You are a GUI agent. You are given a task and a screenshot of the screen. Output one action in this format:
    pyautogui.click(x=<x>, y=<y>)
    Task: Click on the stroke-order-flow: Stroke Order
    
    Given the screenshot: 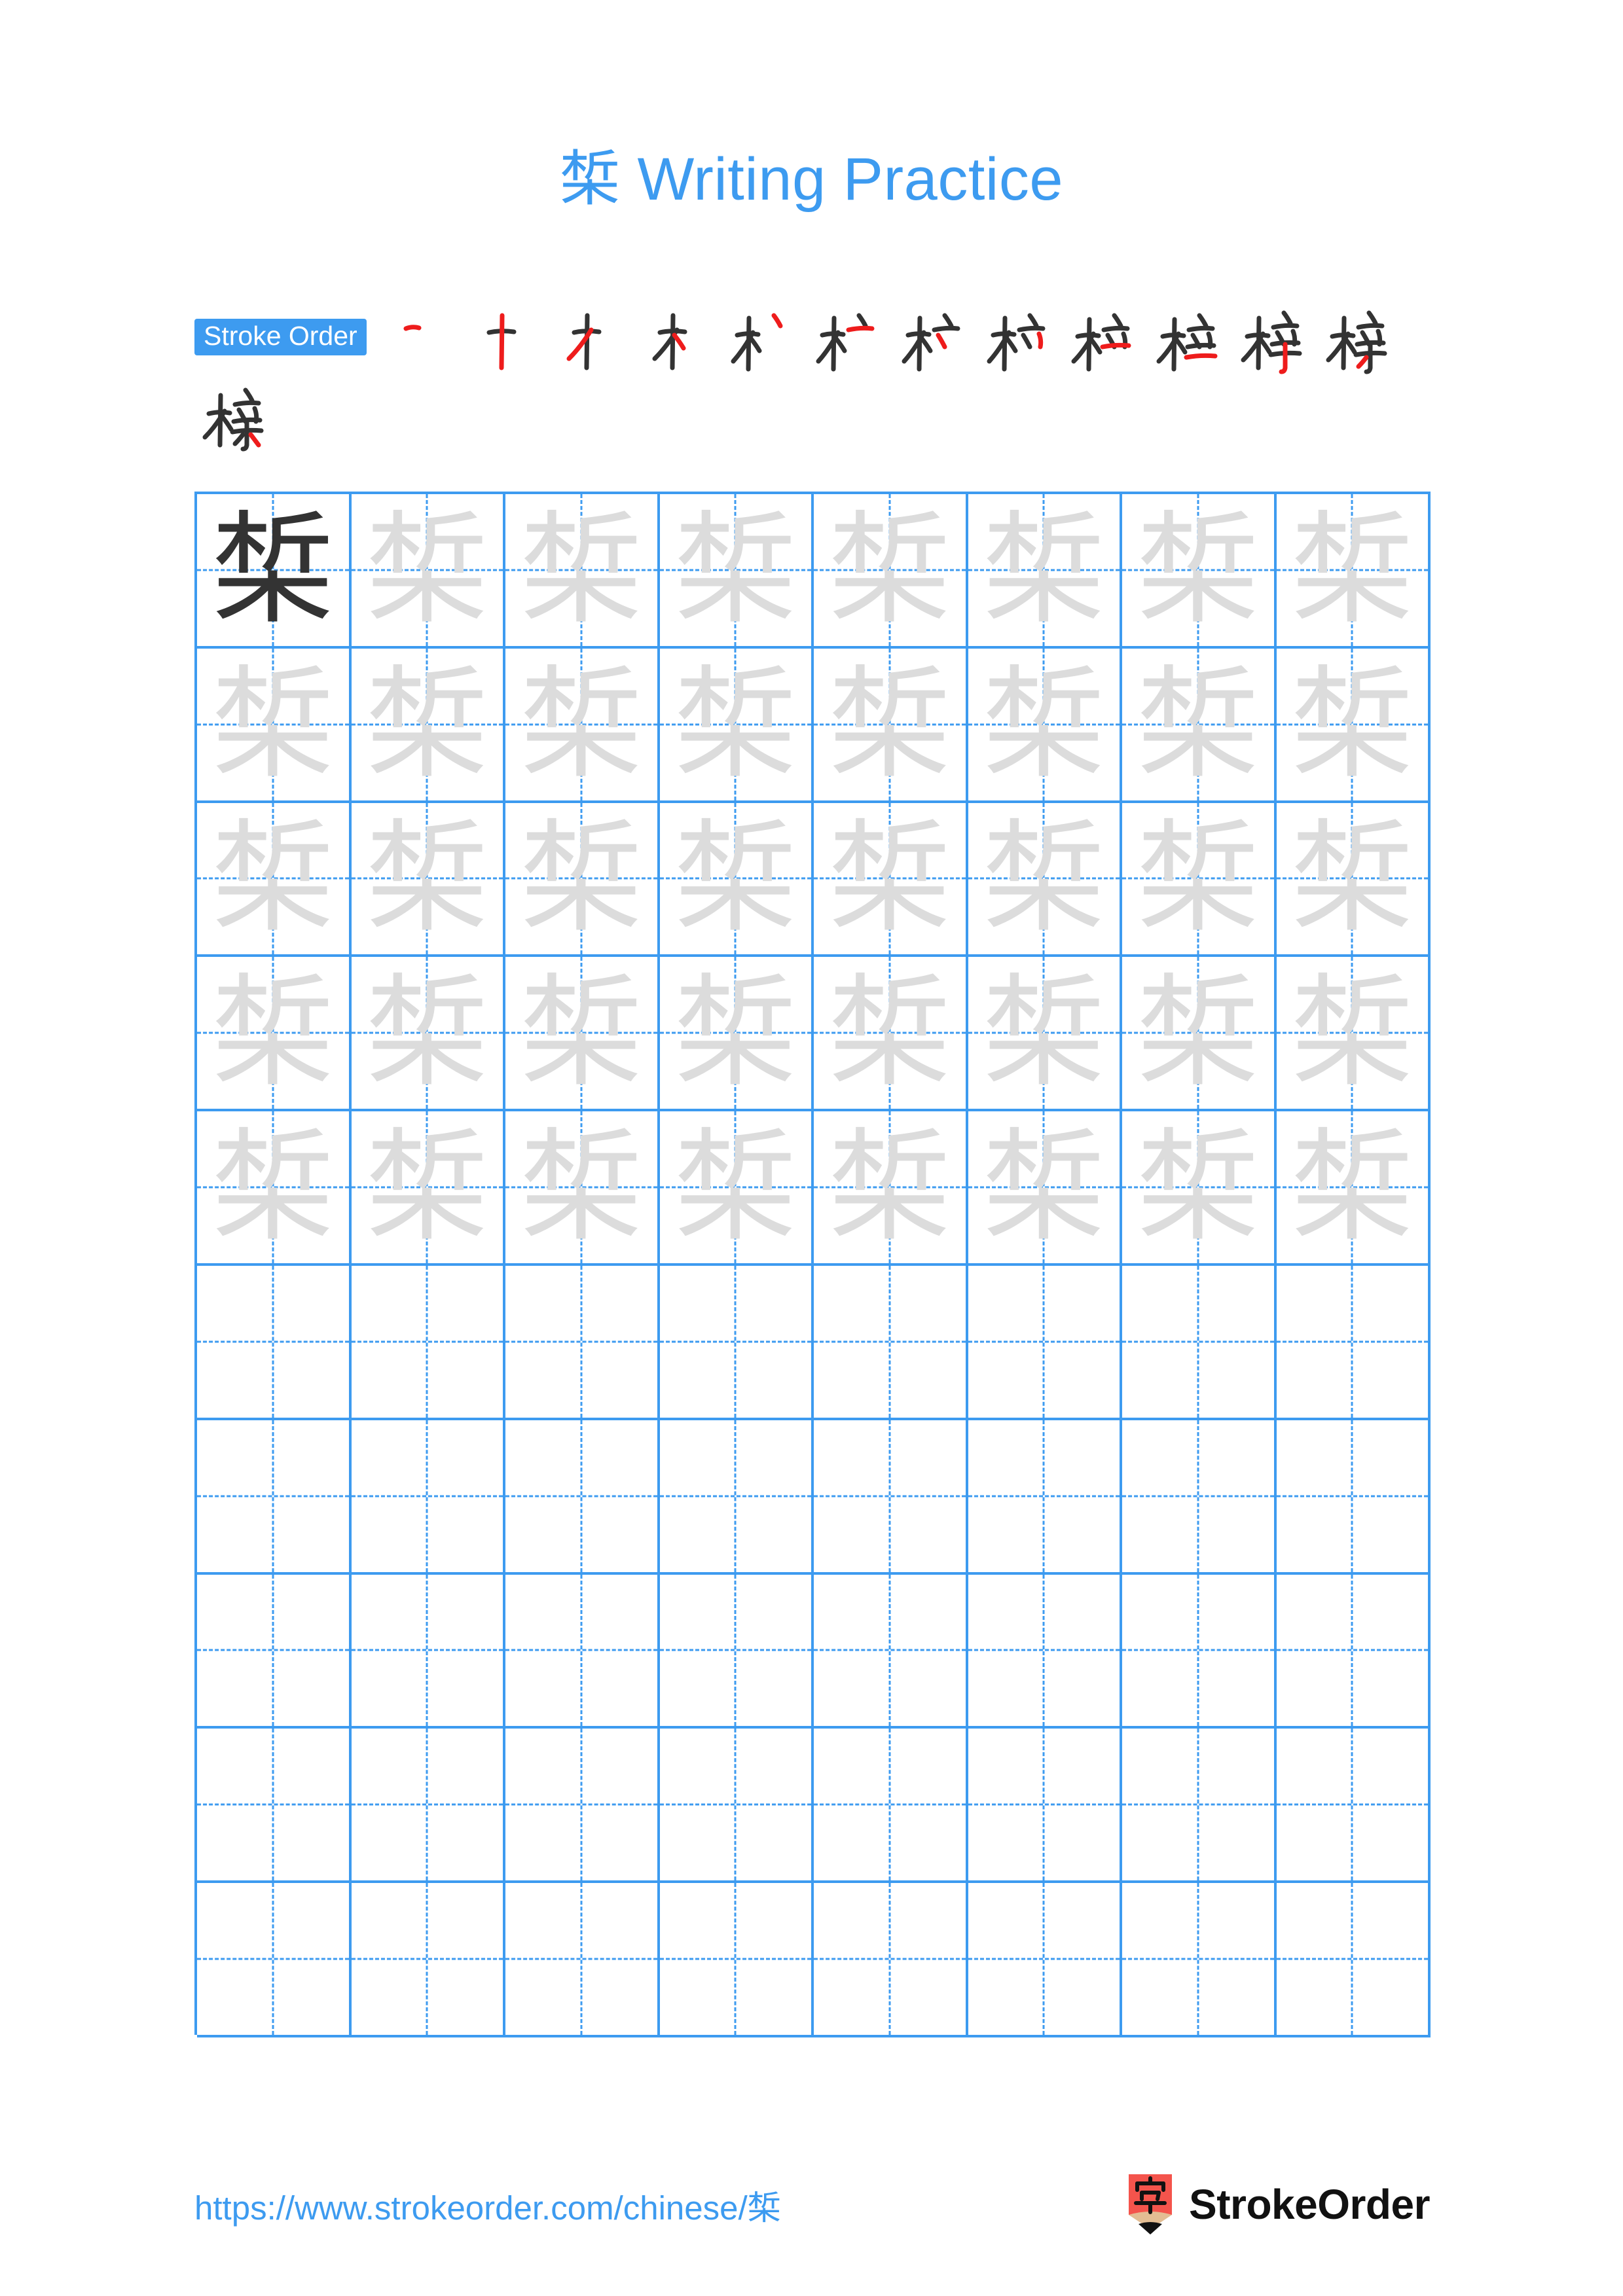 What is the action you would take?
    pyautogui.click(x=813, y=378)
    